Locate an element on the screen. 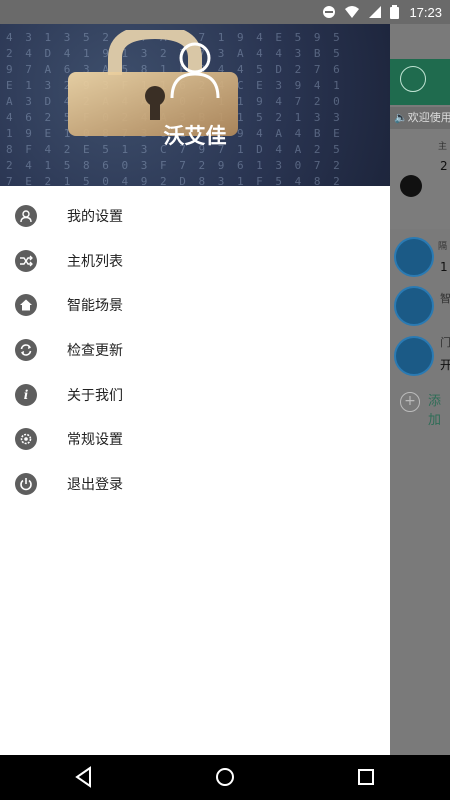 This screenshot has width=450, height=800. background-value: 1 is located at coordinates (444, 267).